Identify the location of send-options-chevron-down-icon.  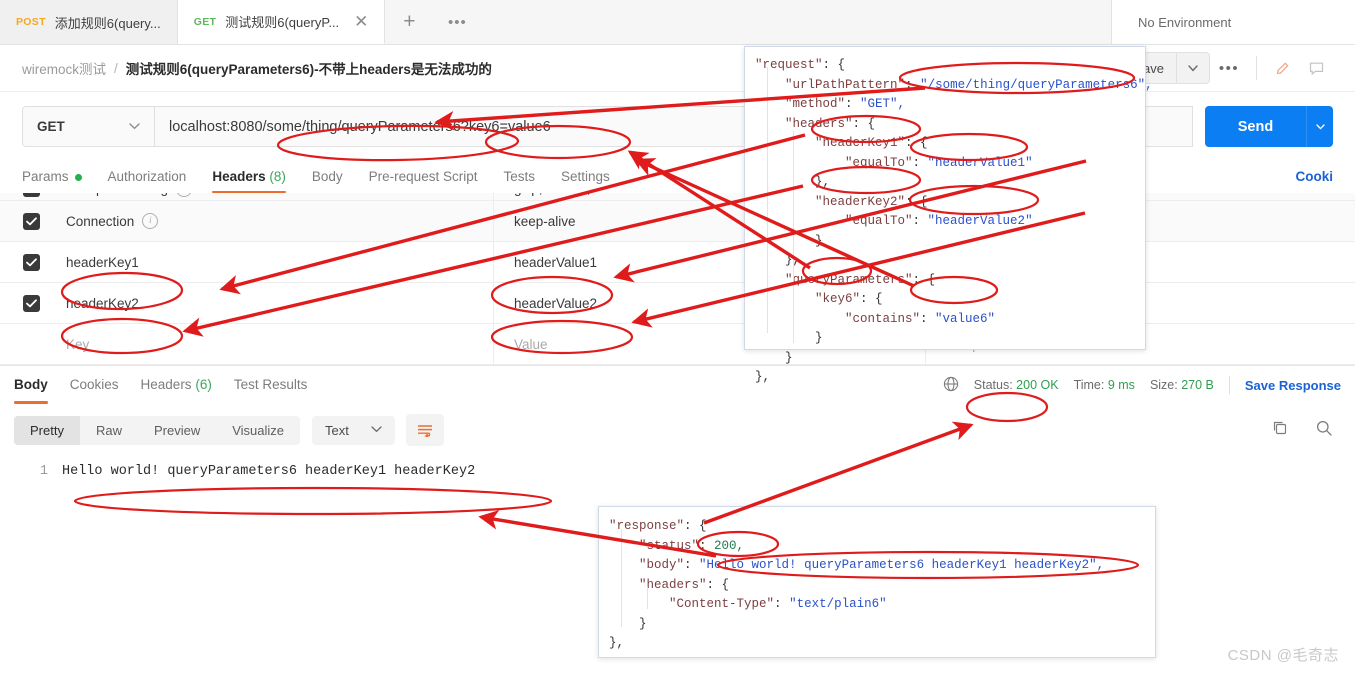
(1319, 126).